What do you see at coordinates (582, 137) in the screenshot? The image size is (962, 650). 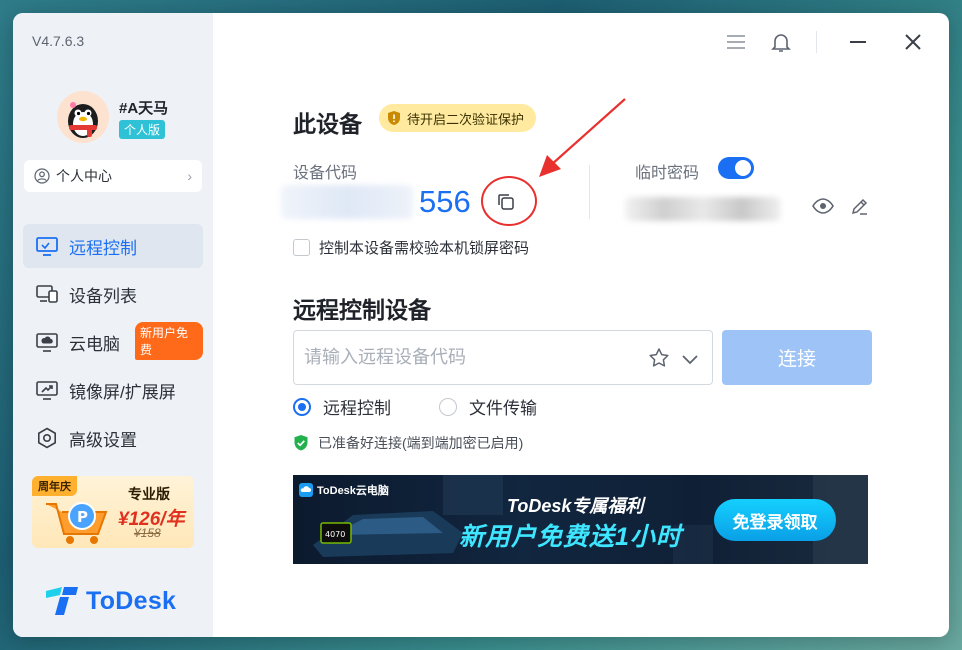 I see `annotation-arrow-icon` at bounding box center [582, 137].